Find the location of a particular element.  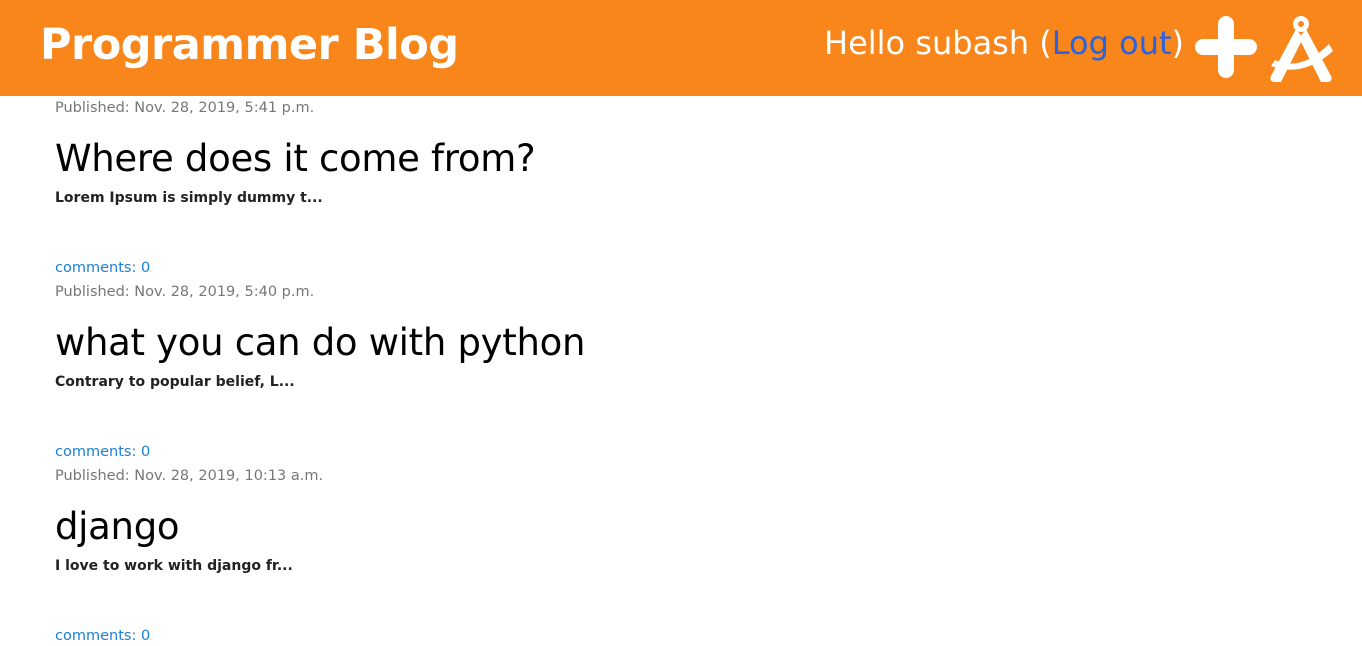

compass-icon is located at coordinates (1301, 49).